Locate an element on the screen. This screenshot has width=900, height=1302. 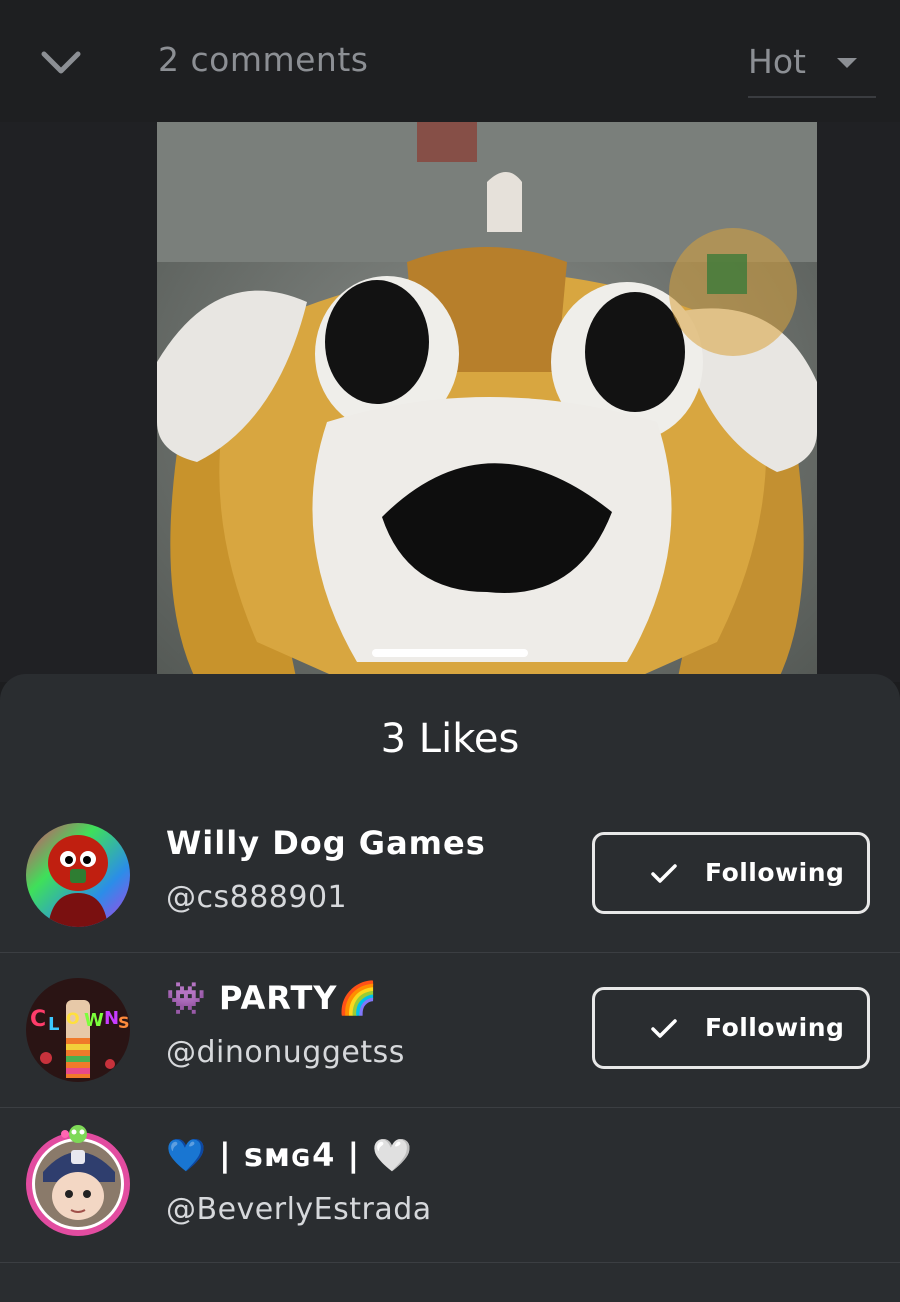
name-emoji: 🌈 is located at coordinates (358, 998).